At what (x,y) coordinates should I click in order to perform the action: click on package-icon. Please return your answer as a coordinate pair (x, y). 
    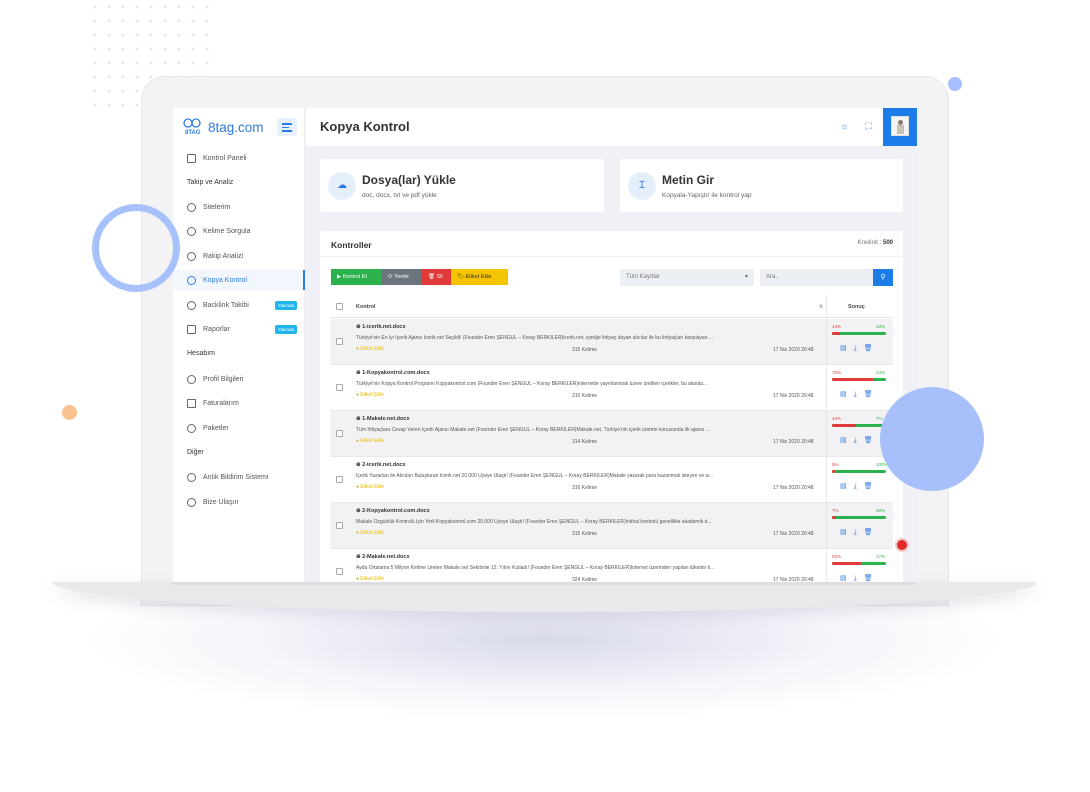
    Looking at the image, I should click on (191, 428).